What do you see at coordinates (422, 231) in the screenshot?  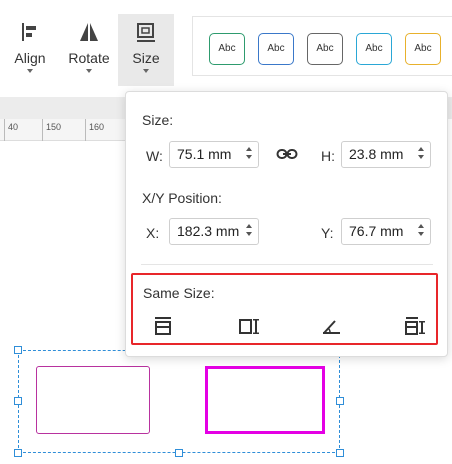 I see `y-spinner` at bounding box center [422, 231].